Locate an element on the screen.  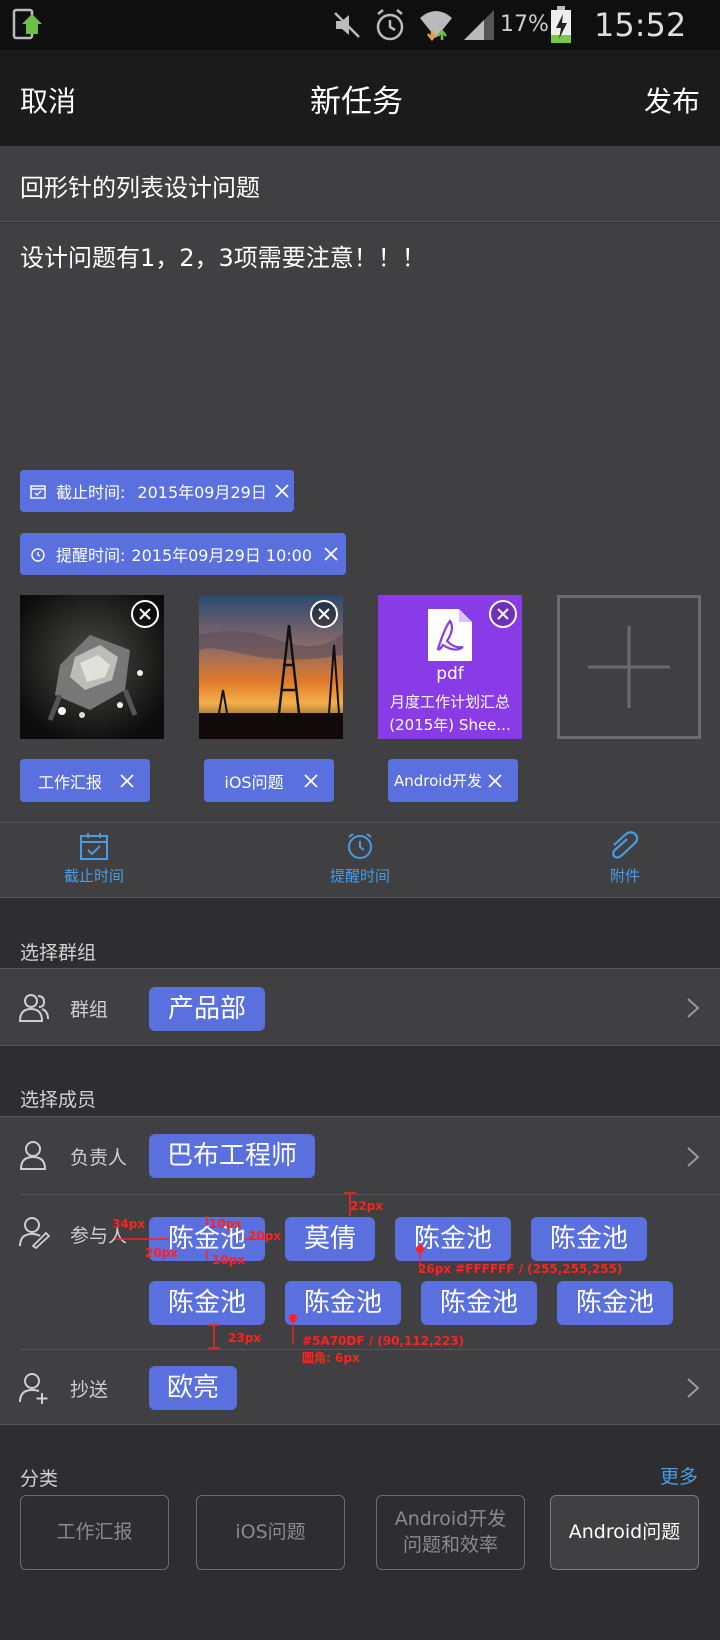
category-option-3: Android开发 问题和效率 is located at coordinates (450, 1532).